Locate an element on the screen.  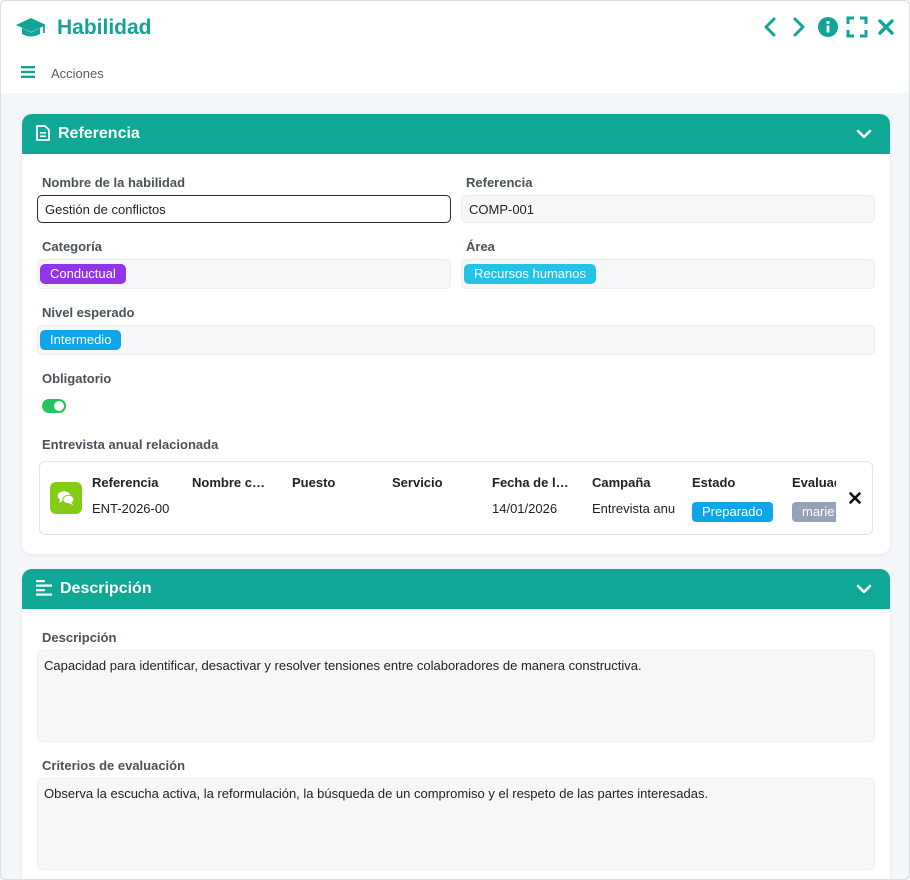
cell-fecha: 14/01/2026 is located at coordinates (534, 508).